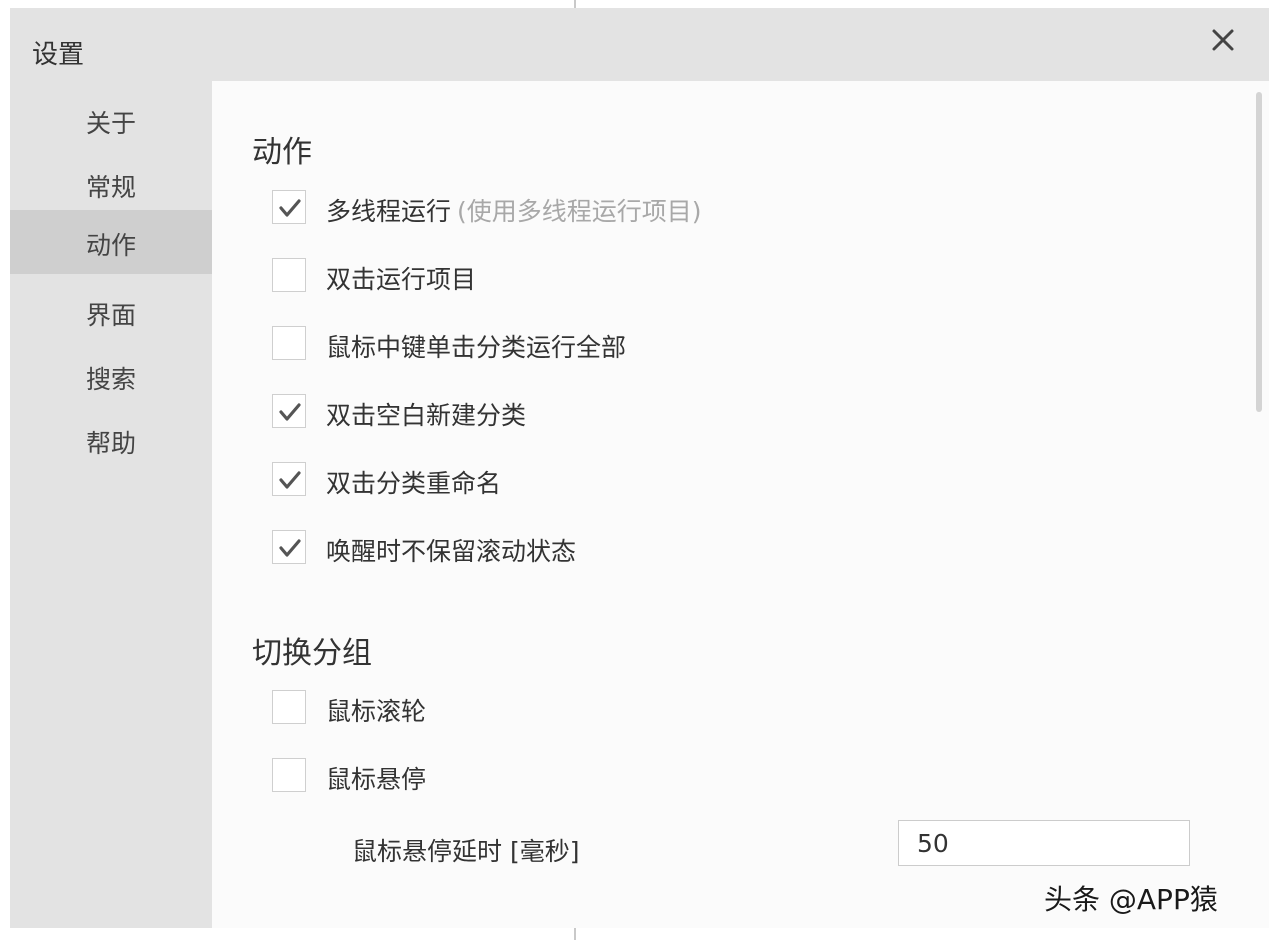 This screenshot has height=940, width=1280. Describe the element at coordinates (111, 187) in the screenshot. I see `sidebar-item-label: 常规` at that location.